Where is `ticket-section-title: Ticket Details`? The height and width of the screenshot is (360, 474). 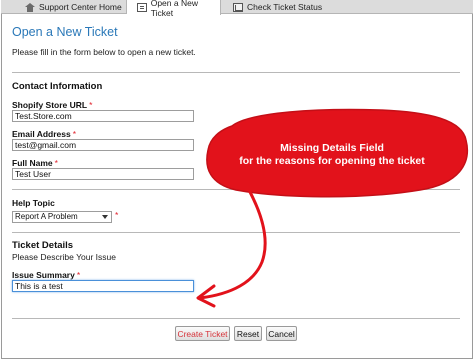 ticket-section-title: Ticket Details is located at coordinates (43, 245).